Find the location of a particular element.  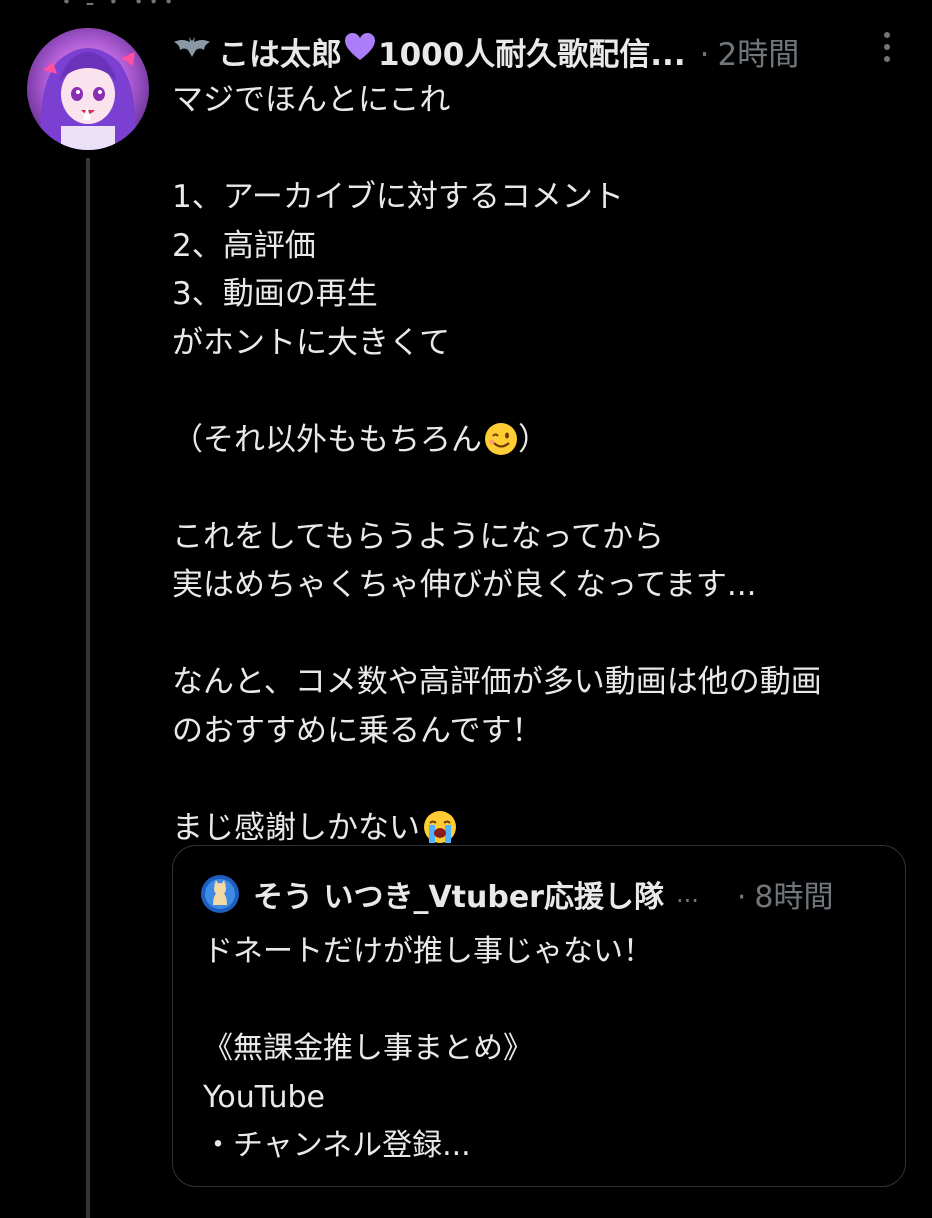

post-line: 3、動画の再生 is located at coordinates (275, 294).